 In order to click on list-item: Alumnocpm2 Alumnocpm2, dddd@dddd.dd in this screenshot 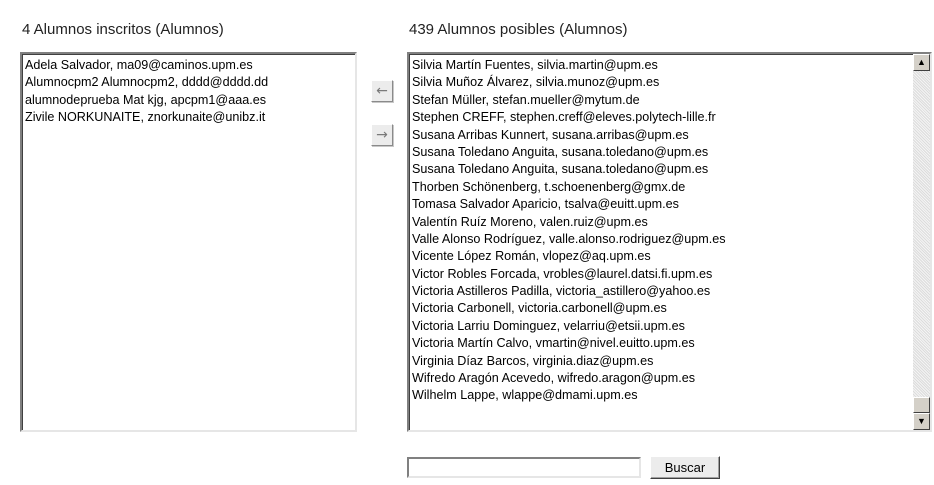, I will do `click(188, 82)`.